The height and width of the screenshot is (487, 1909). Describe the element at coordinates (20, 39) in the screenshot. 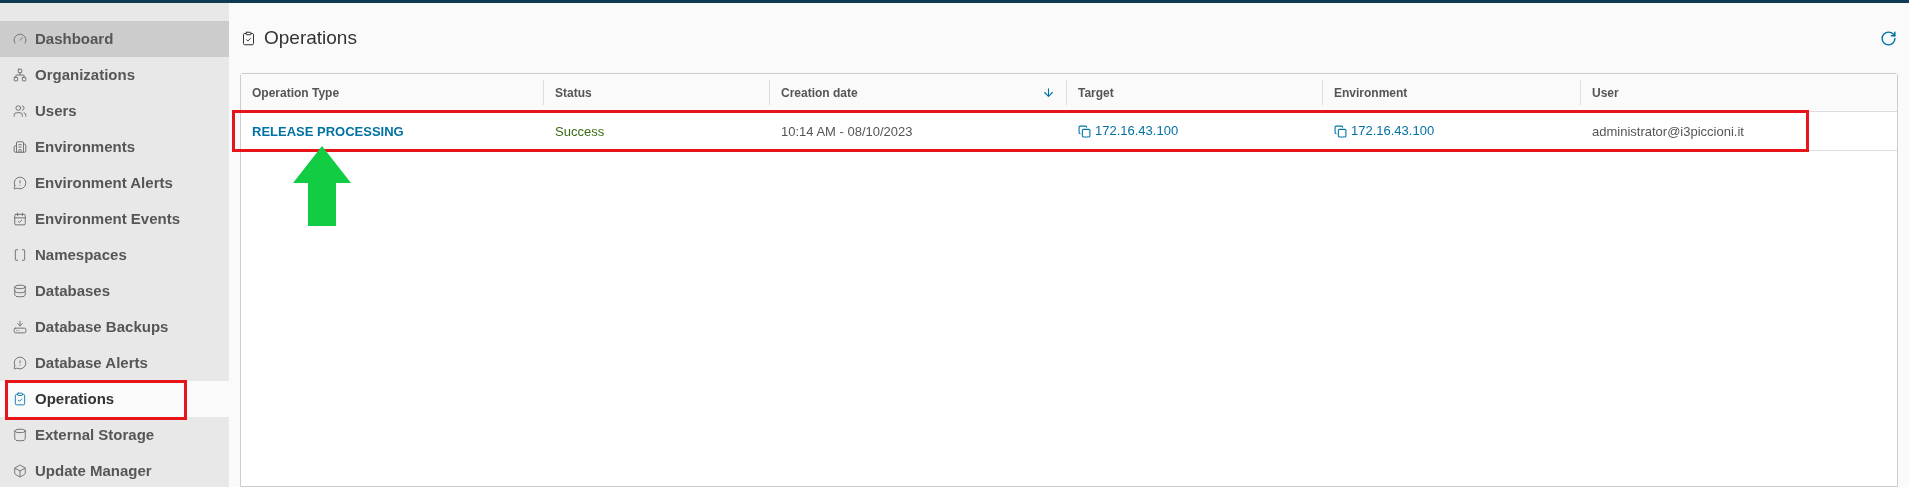

I see `gauge-icon` at that location.